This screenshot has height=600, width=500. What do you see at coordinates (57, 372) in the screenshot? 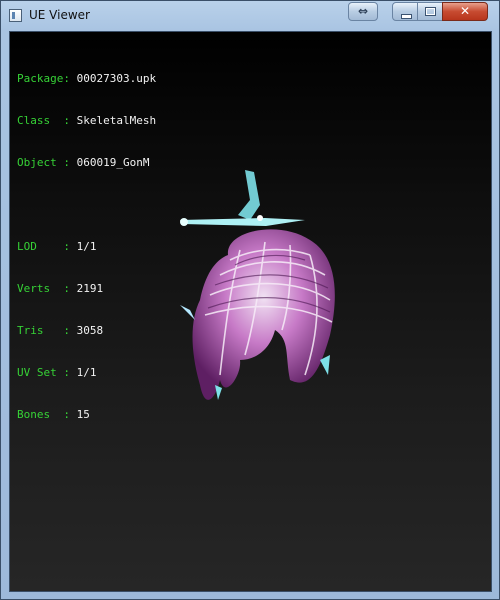
I see `info-row-uvset: UV Set : 1/1` at bounding box center [57, 372].